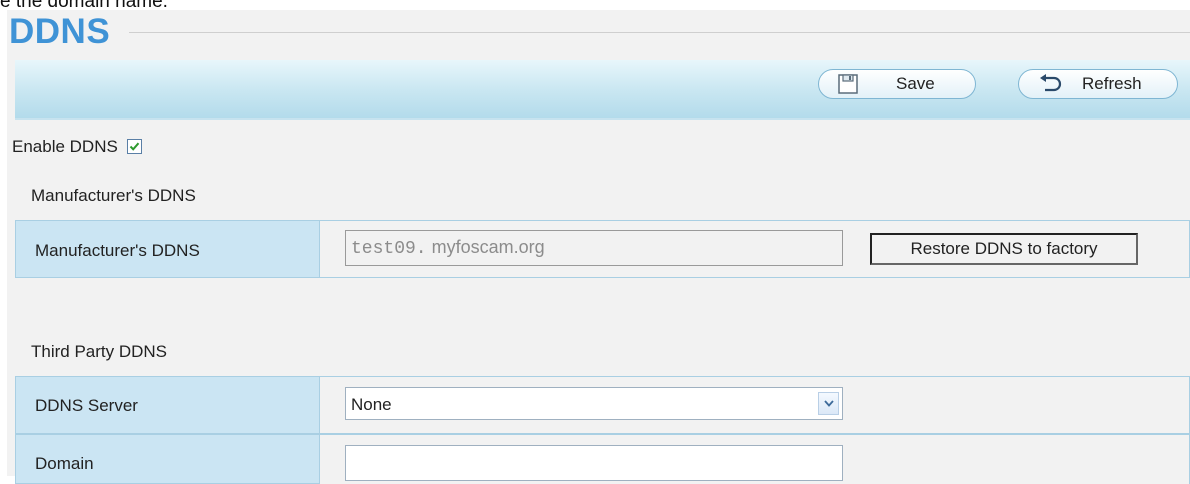 The width and height of the screenshot is (1190, 484). I want to click on manufacturer-ddns-label-cell: Manufacturer's DDNS, so click(167, 249).